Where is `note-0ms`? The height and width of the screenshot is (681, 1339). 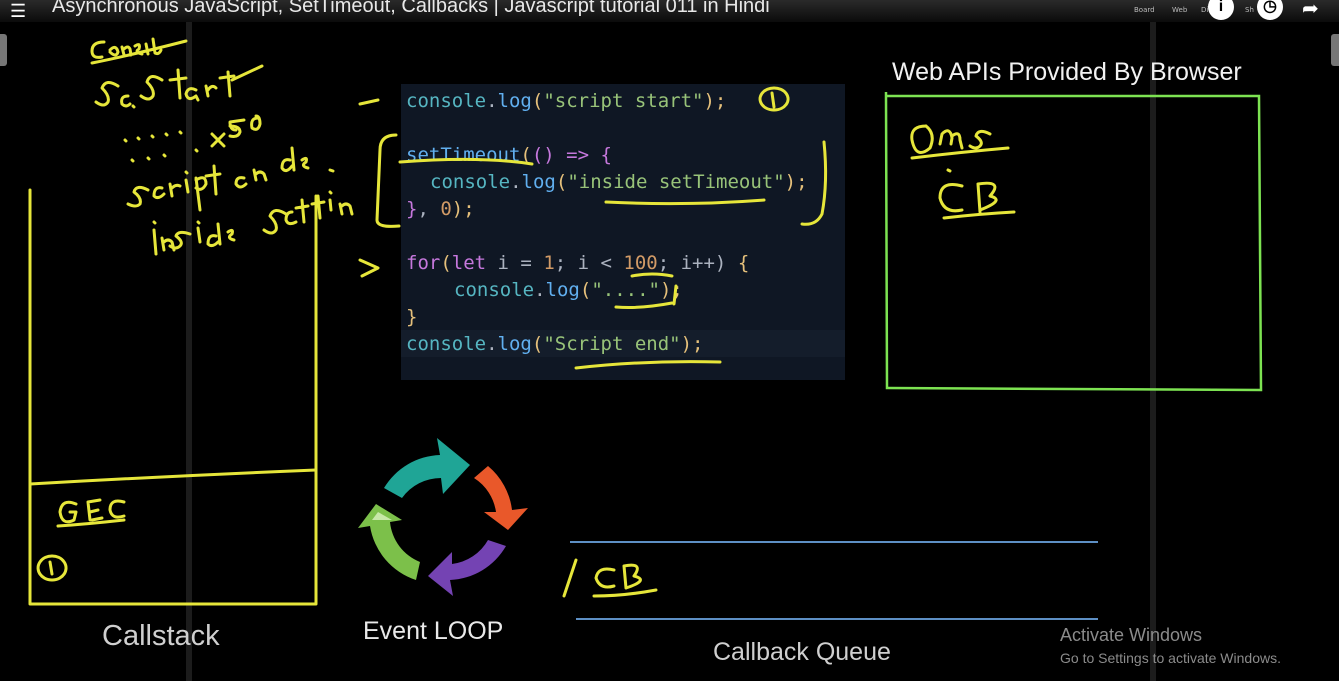
note-0ms is located at coordinates (960, 142).